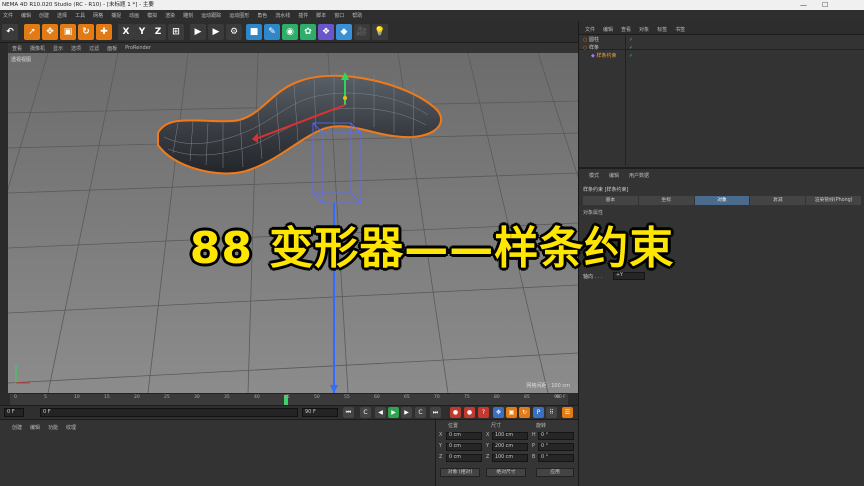  What do you see at coordinates (58, 48) in the screenshot?
I see `viewport-menu-item-2: 显示` at bounding box center [58, 48].